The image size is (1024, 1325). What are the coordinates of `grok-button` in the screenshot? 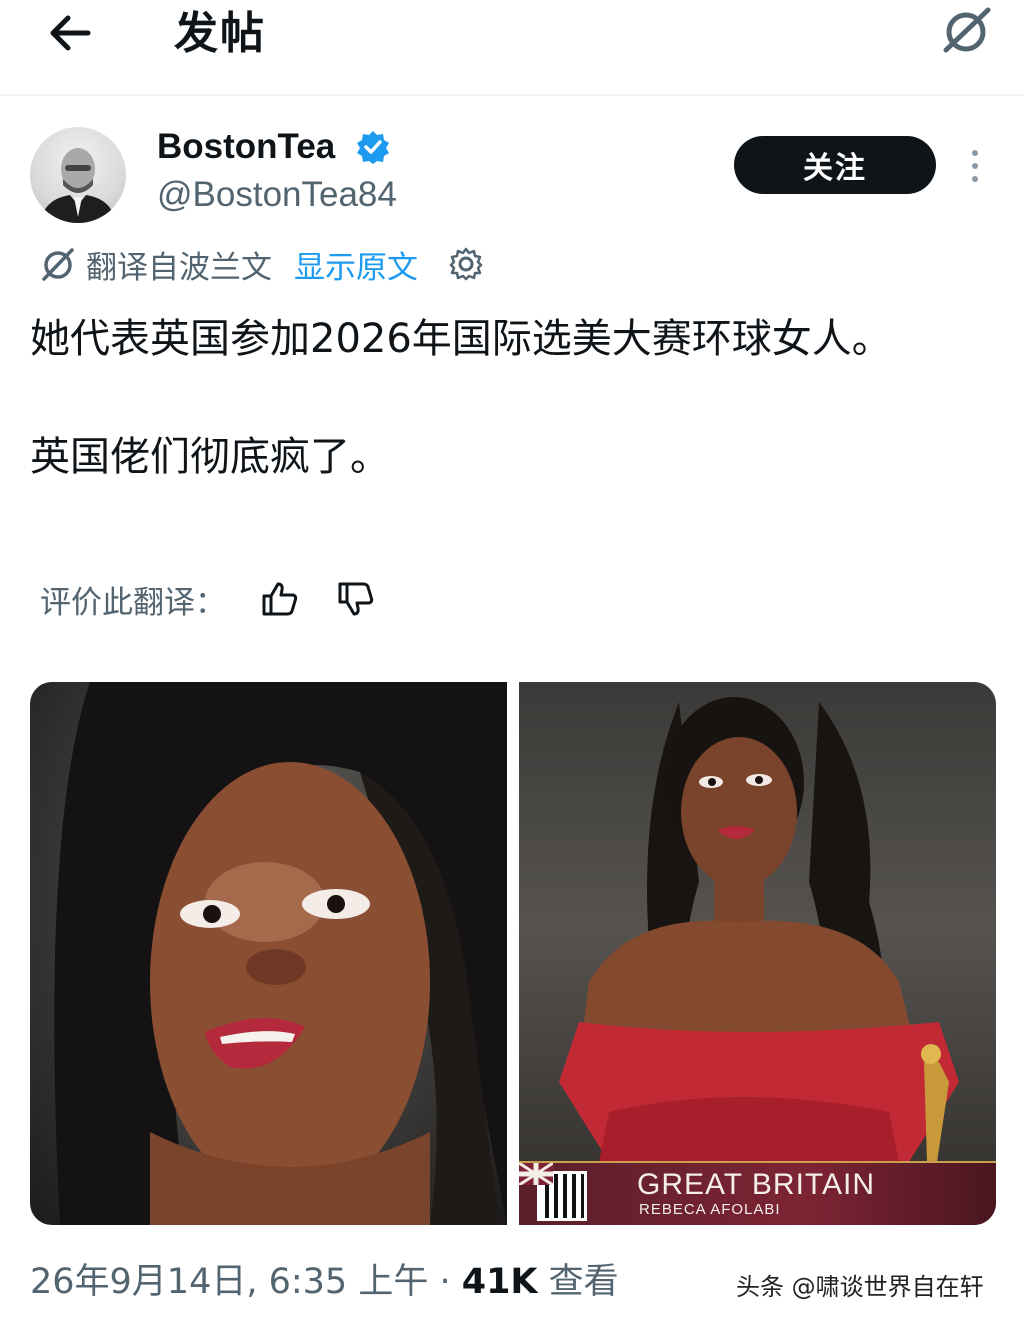 It's located at (966, 30).